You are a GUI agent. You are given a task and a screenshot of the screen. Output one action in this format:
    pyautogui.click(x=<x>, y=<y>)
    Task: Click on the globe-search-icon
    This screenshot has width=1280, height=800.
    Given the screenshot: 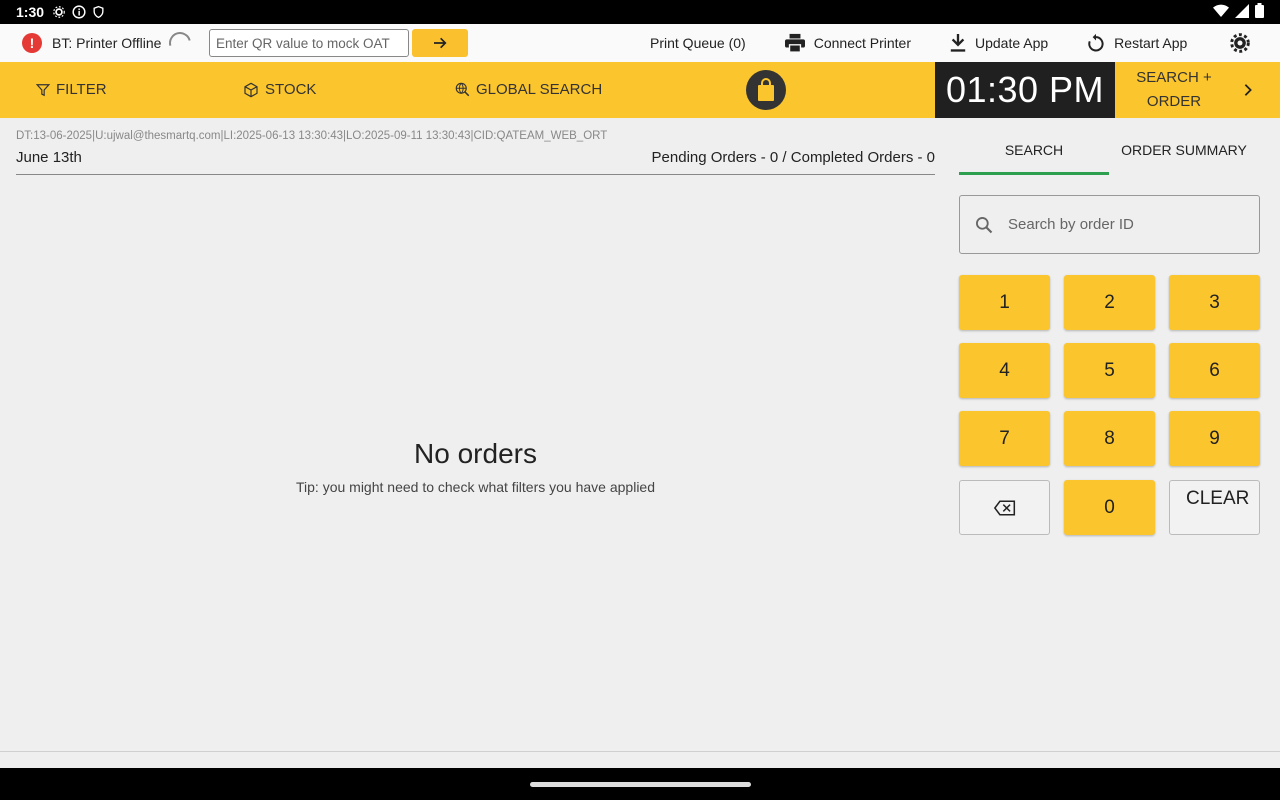 What is the action you would take?
    pyautogui.click(x=462, y=89)
    